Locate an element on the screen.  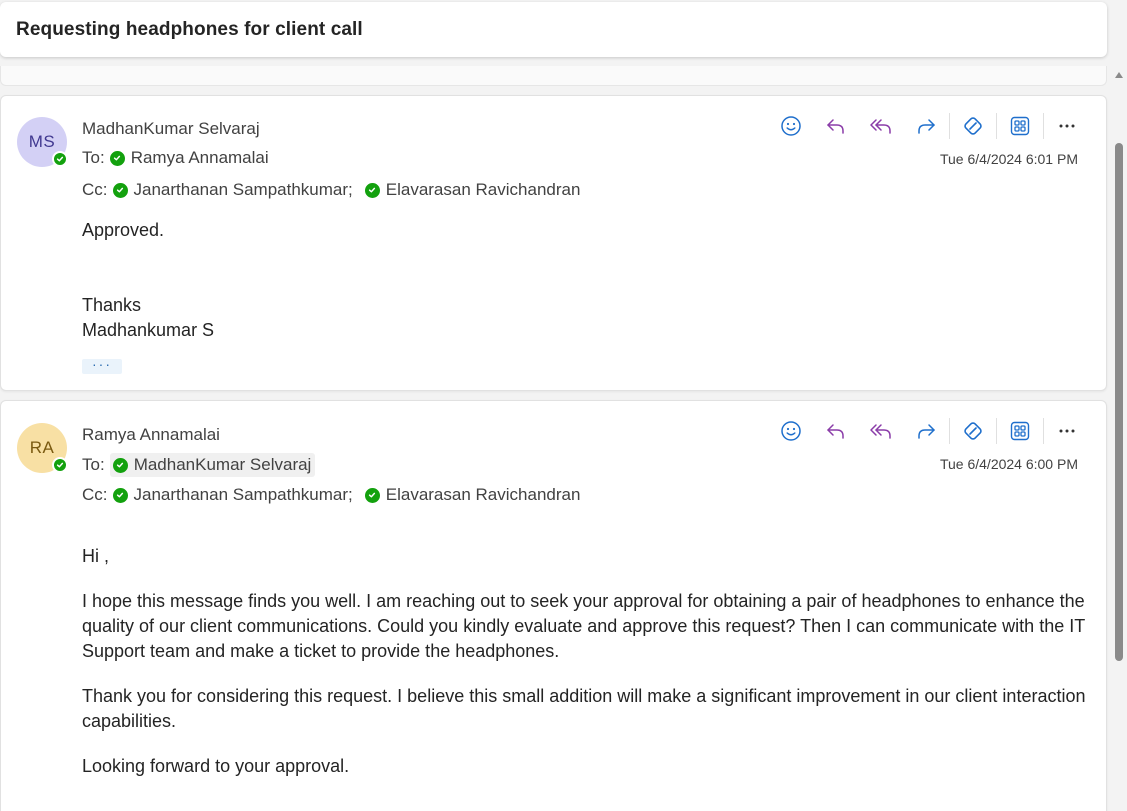
recipient: MadhanKumar Selvaraj is located at coordinates (212, 465).